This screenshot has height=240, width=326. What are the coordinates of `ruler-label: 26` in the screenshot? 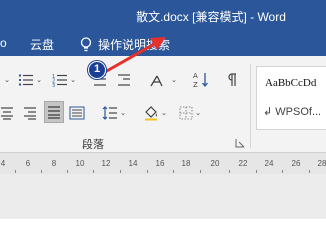 It's located at (296, 163).